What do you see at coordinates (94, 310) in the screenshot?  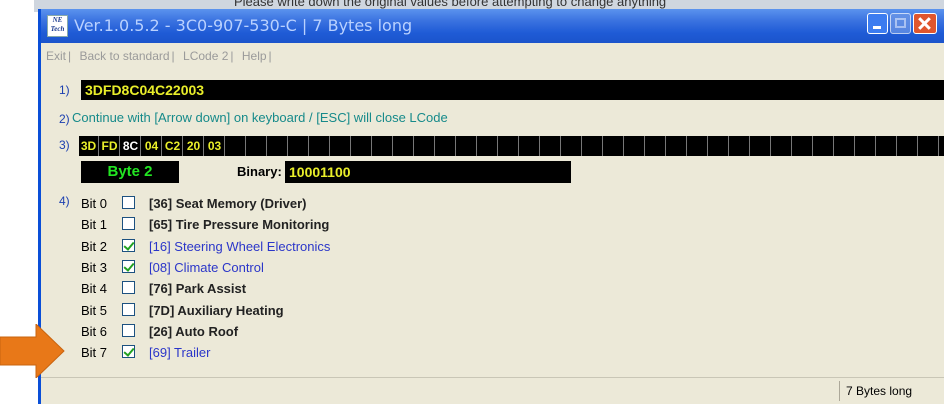 I see `bit-name: Bit 5` at bounding box center [94, 310].